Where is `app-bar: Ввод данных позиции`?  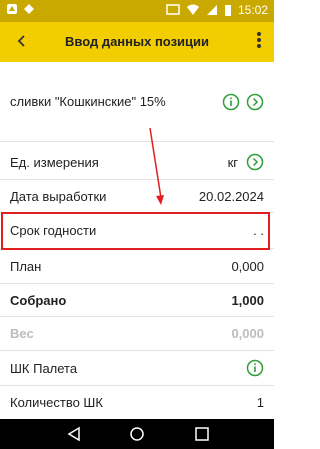 app-bar: Ввод данных позиции is located at coordinates (137, 42).